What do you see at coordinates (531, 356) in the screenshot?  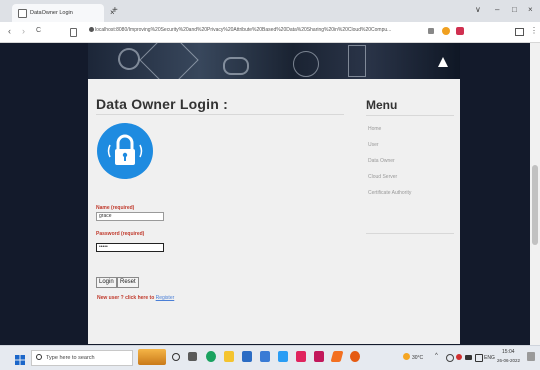 I see `notifications-icon` at bounding box center [531, 356].